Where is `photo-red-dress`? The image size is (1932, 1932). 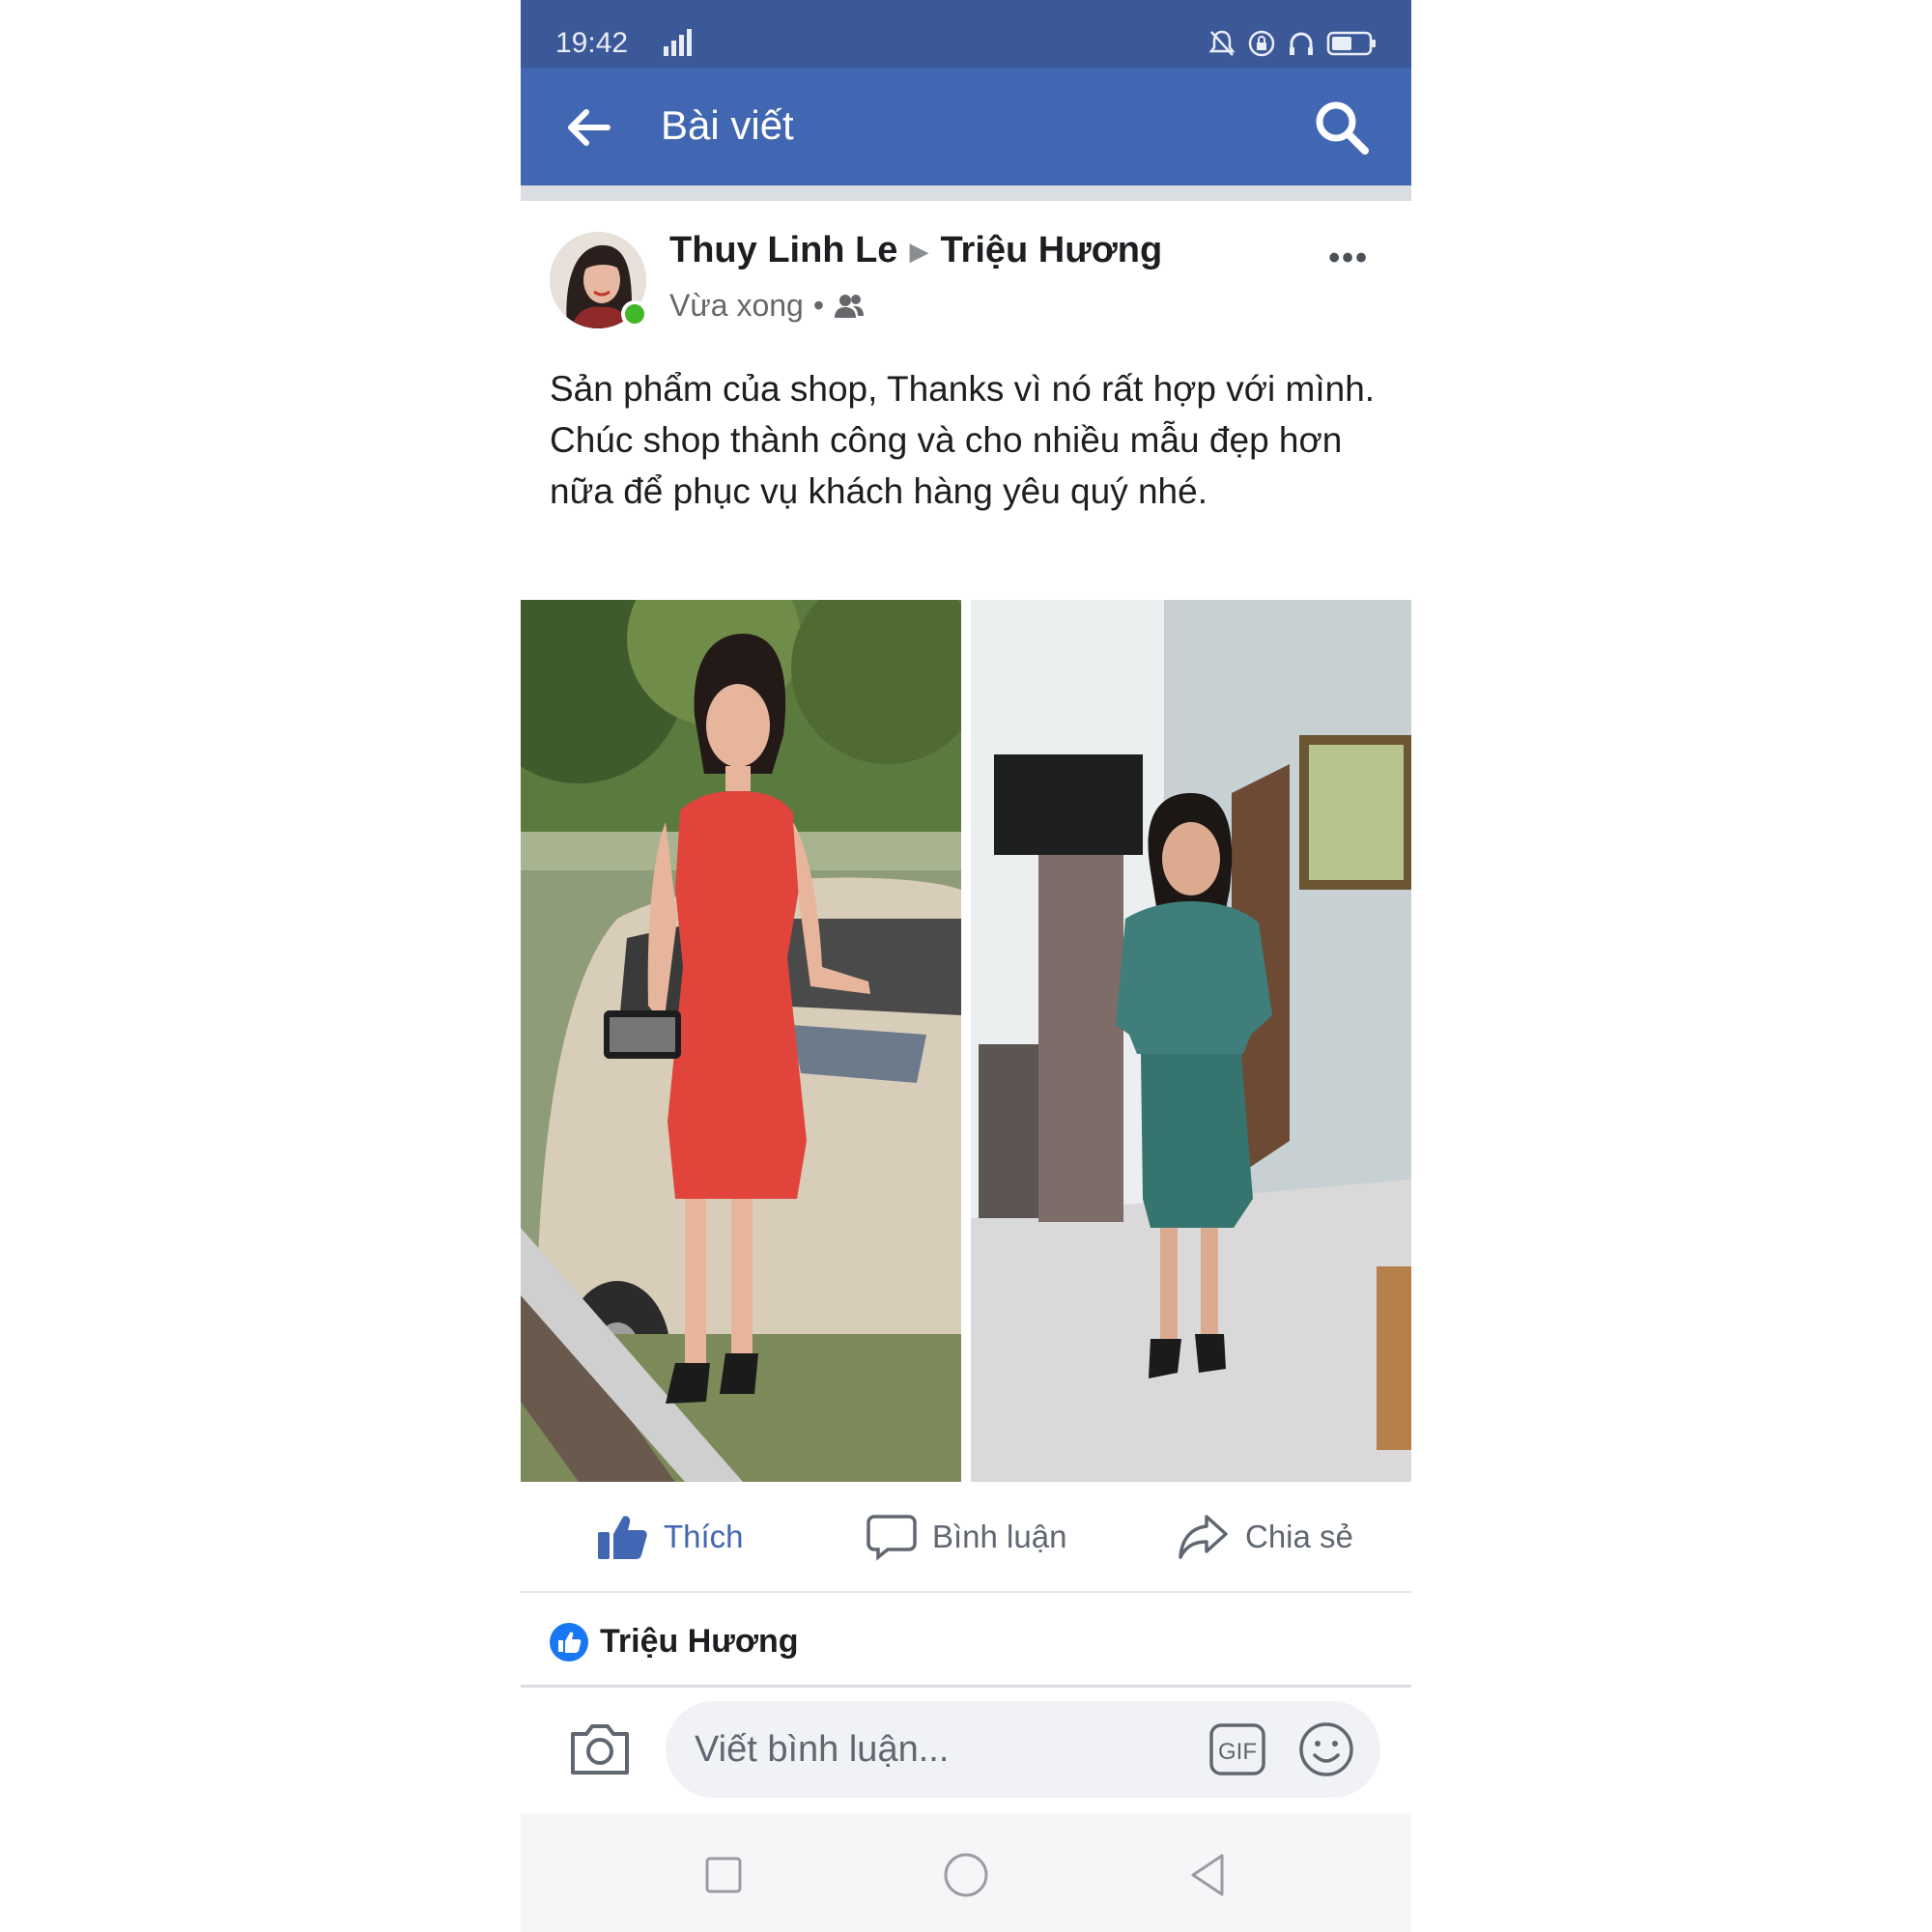 photo-red-dress is located at coordinates (741, 1041).